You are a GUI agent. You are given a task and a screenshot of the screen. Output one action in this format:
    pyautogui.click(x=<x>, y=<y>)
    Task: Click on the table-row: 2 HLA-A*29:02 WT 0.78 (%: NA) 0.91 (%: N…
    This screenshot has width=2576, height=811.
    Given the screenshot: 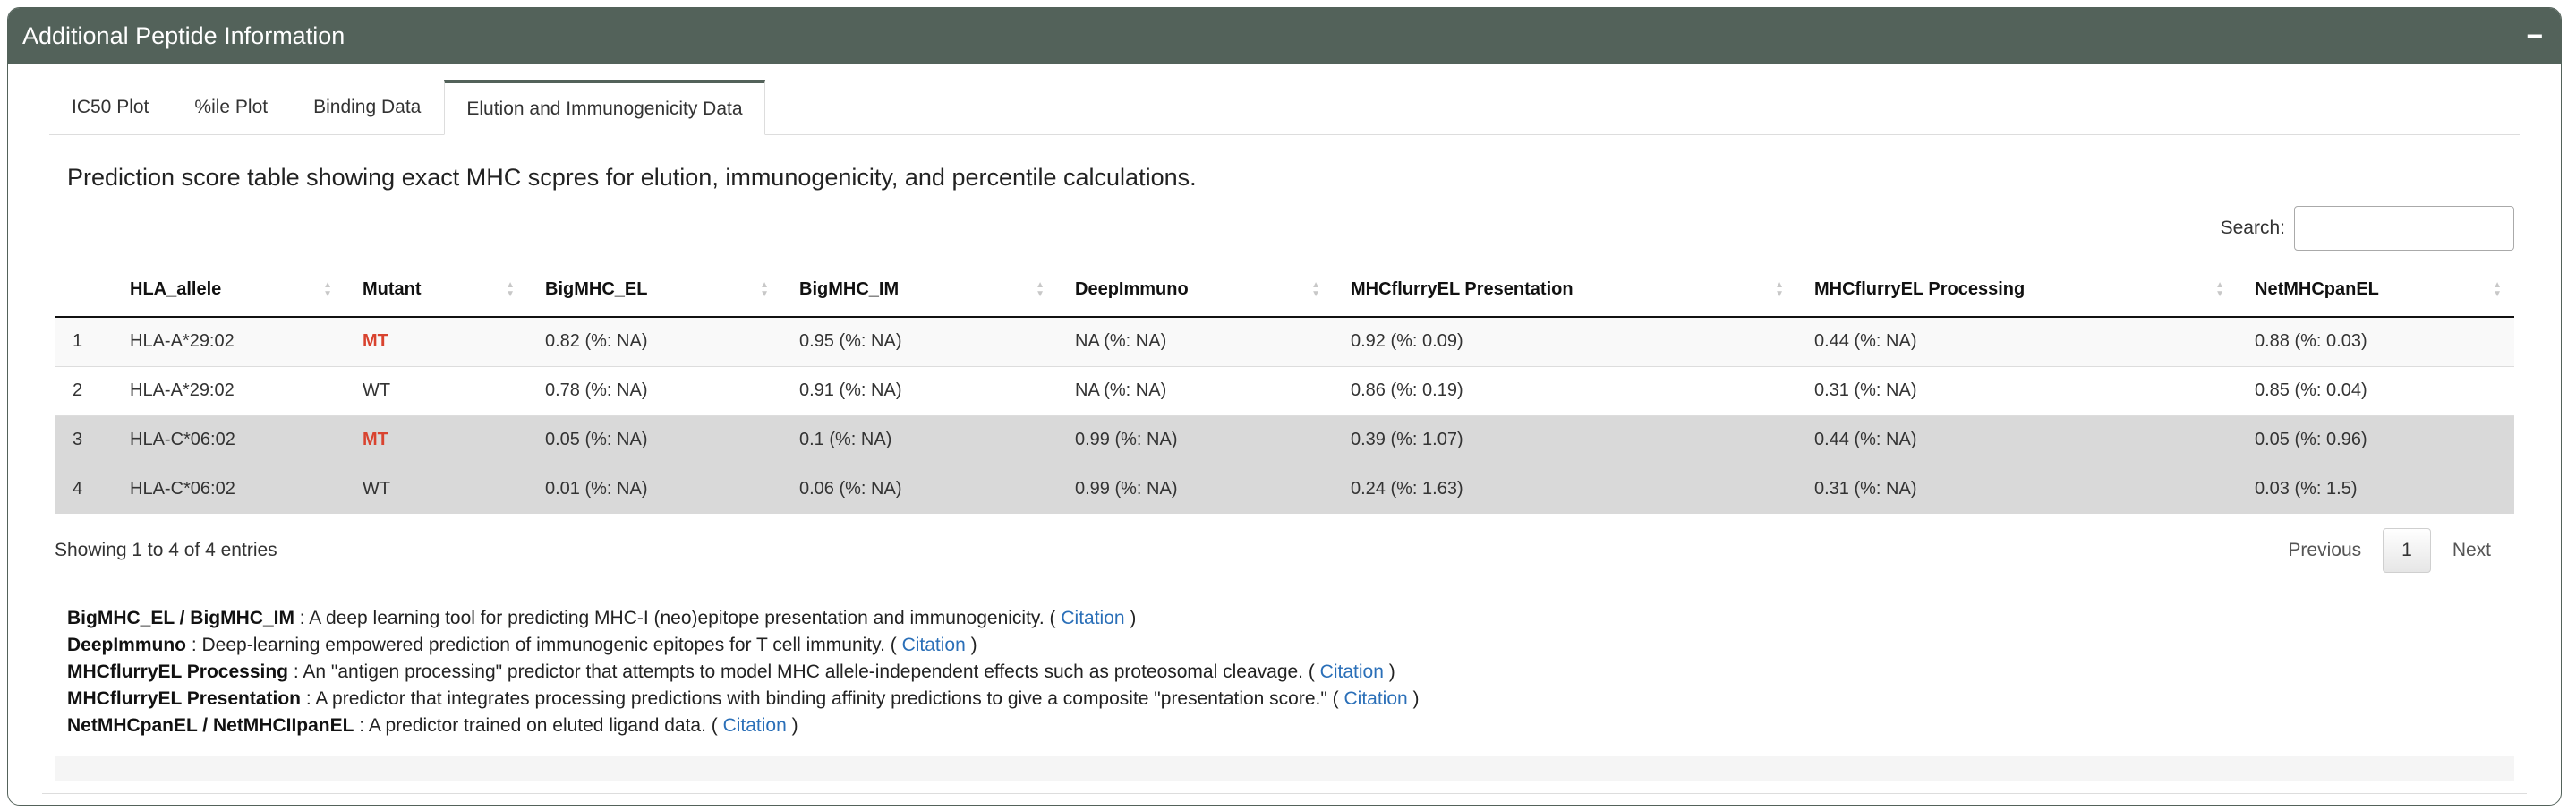 What is the action you would take?
    pyautogui.click(x=1284, y=390)
    